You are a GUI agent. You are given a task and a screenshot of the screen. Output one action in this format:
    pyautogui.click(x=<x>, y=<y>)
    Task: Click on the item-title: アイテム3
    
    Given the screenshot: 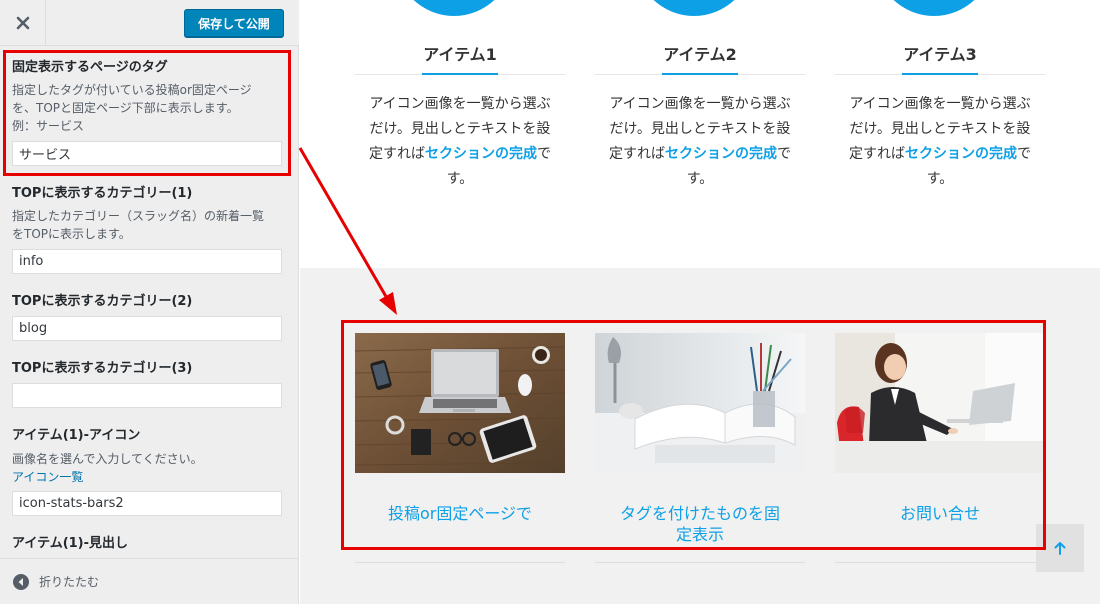 What is the action you would take?
    pyautogui.click(x=940, y=54)
    